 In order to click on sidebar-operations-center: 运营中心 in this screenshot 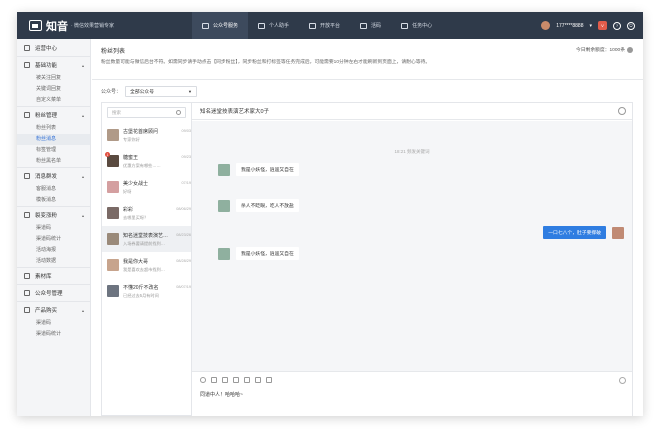, I will do `click(53, 47)`.